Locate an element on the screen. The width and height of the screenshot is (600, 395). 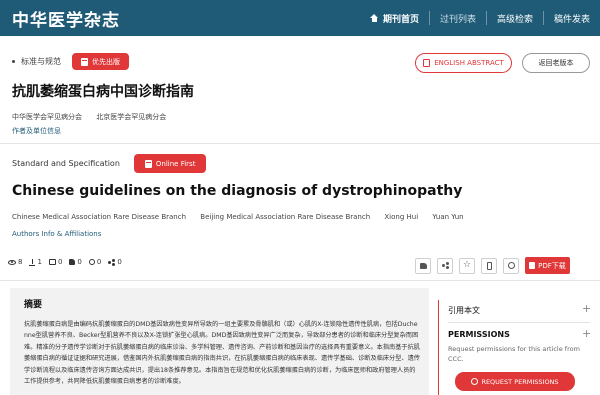
nav-past-issues: 过刊列表 is located at coordinates (457, 18).